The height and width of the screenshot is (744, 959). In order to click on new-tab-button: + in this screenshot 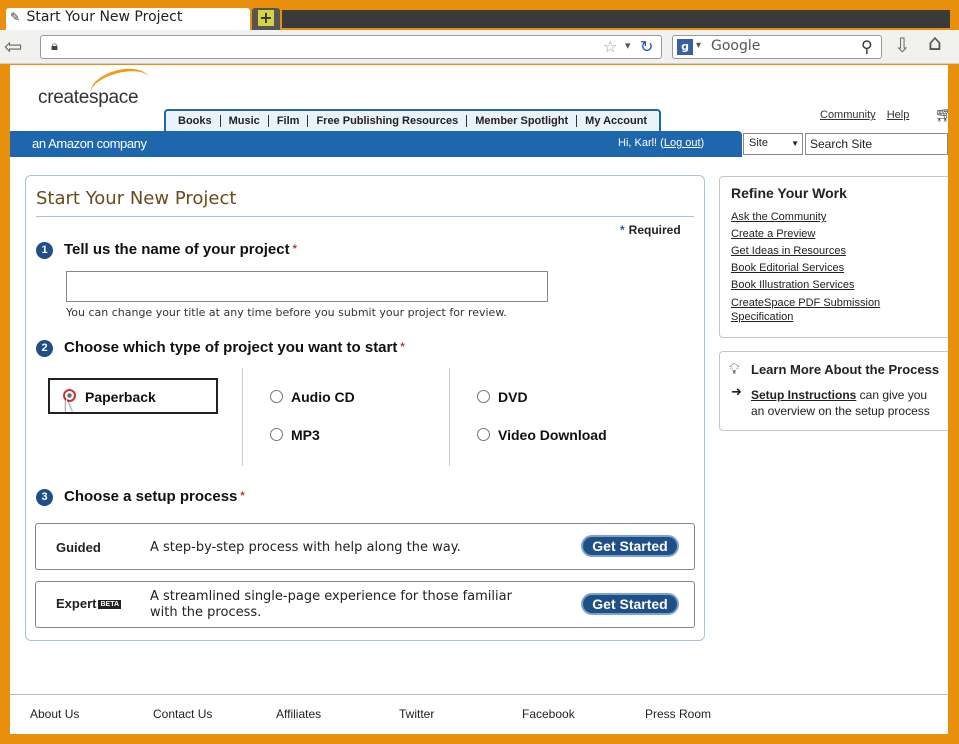, I will do `click(266, 19)`.